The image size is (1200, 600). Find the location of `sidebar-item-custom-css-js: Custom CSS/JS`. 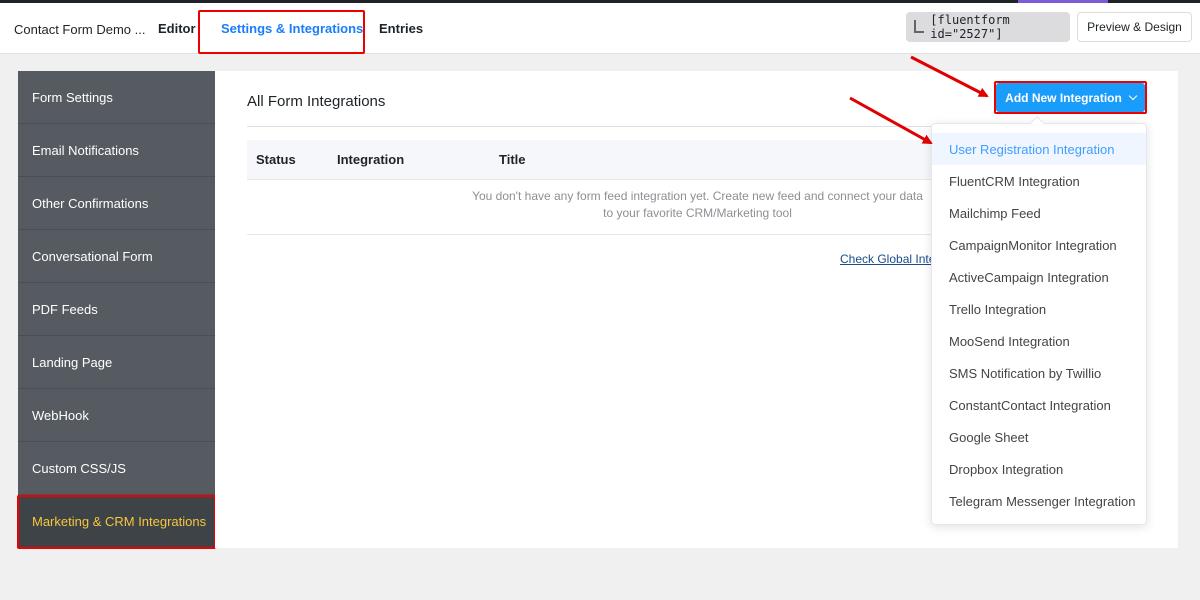

sidebar-item-custom-css-js: Custom CSS/JS is located at coordinates (116, 468).